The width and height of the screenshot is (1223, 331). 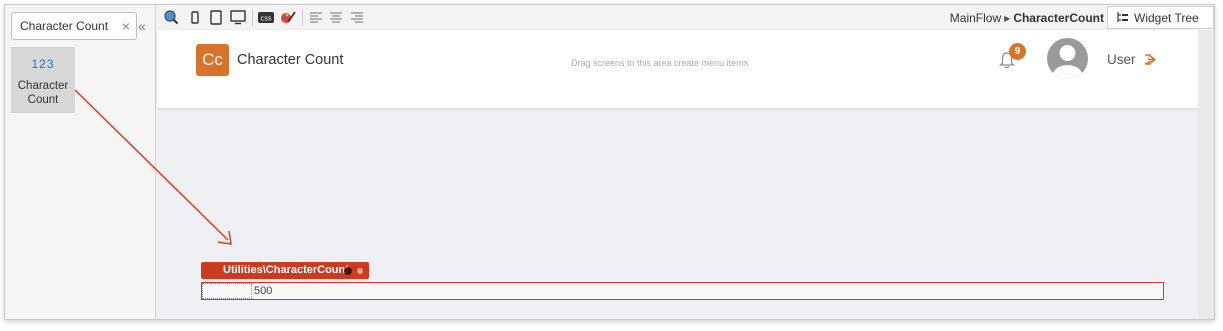 What do you see at coordinates (685, 17) in the screenshot?
I see `toolbar: css MainFlow ▶ CharacterCount Widget Tree` at bounding box center [685, 17].